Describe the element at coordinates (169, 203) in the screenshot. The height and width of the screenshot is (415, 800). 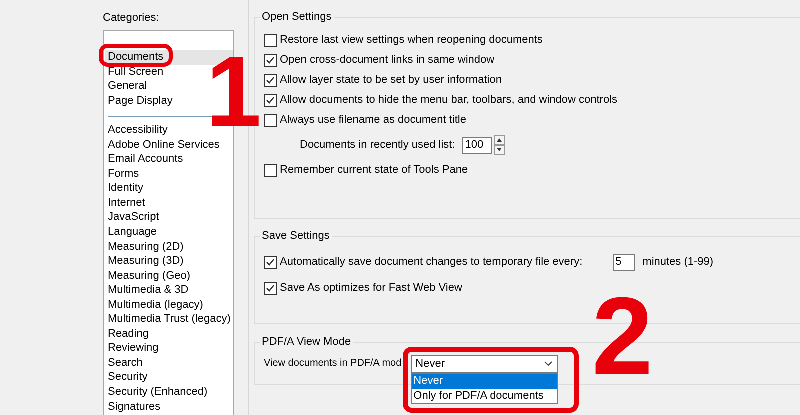
I see `category-item: Internet` at that location.